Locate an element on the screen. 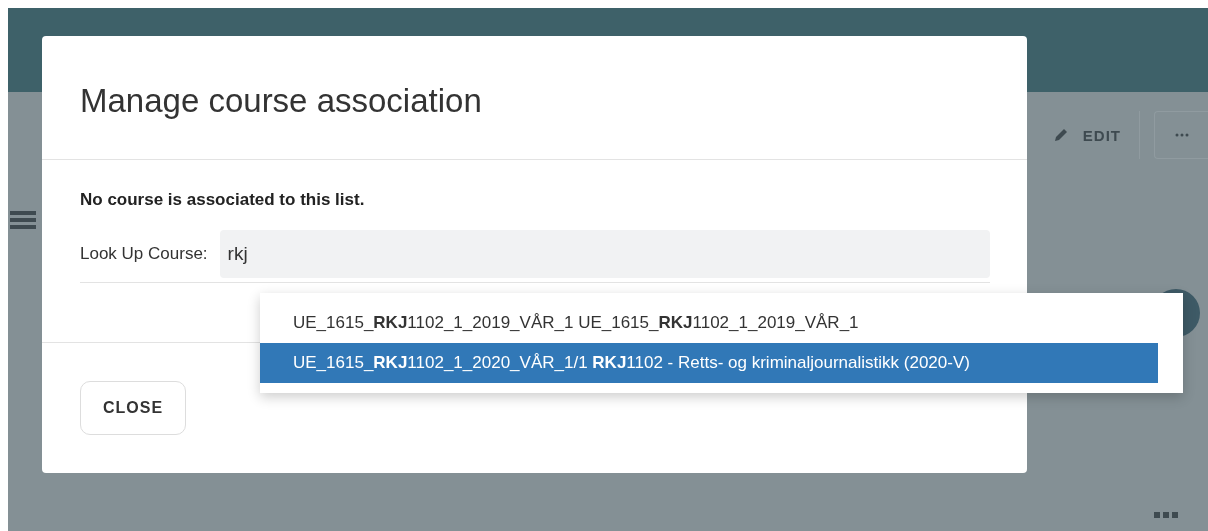 Image resolution: width=1208 pixels, height=531 pixels. field-label: Look Up Course: is located at coordinates (144, 253).